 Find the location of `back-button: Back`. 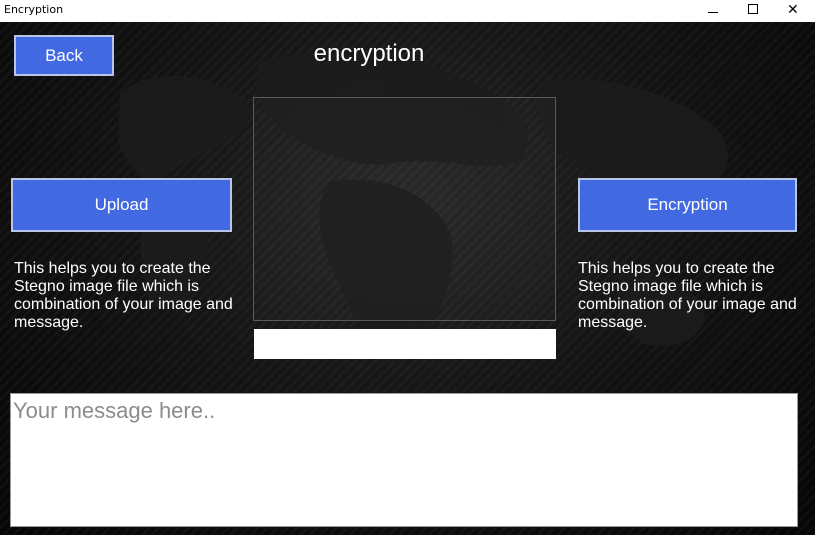

back-button: Back is located at coordinates (64, 55).